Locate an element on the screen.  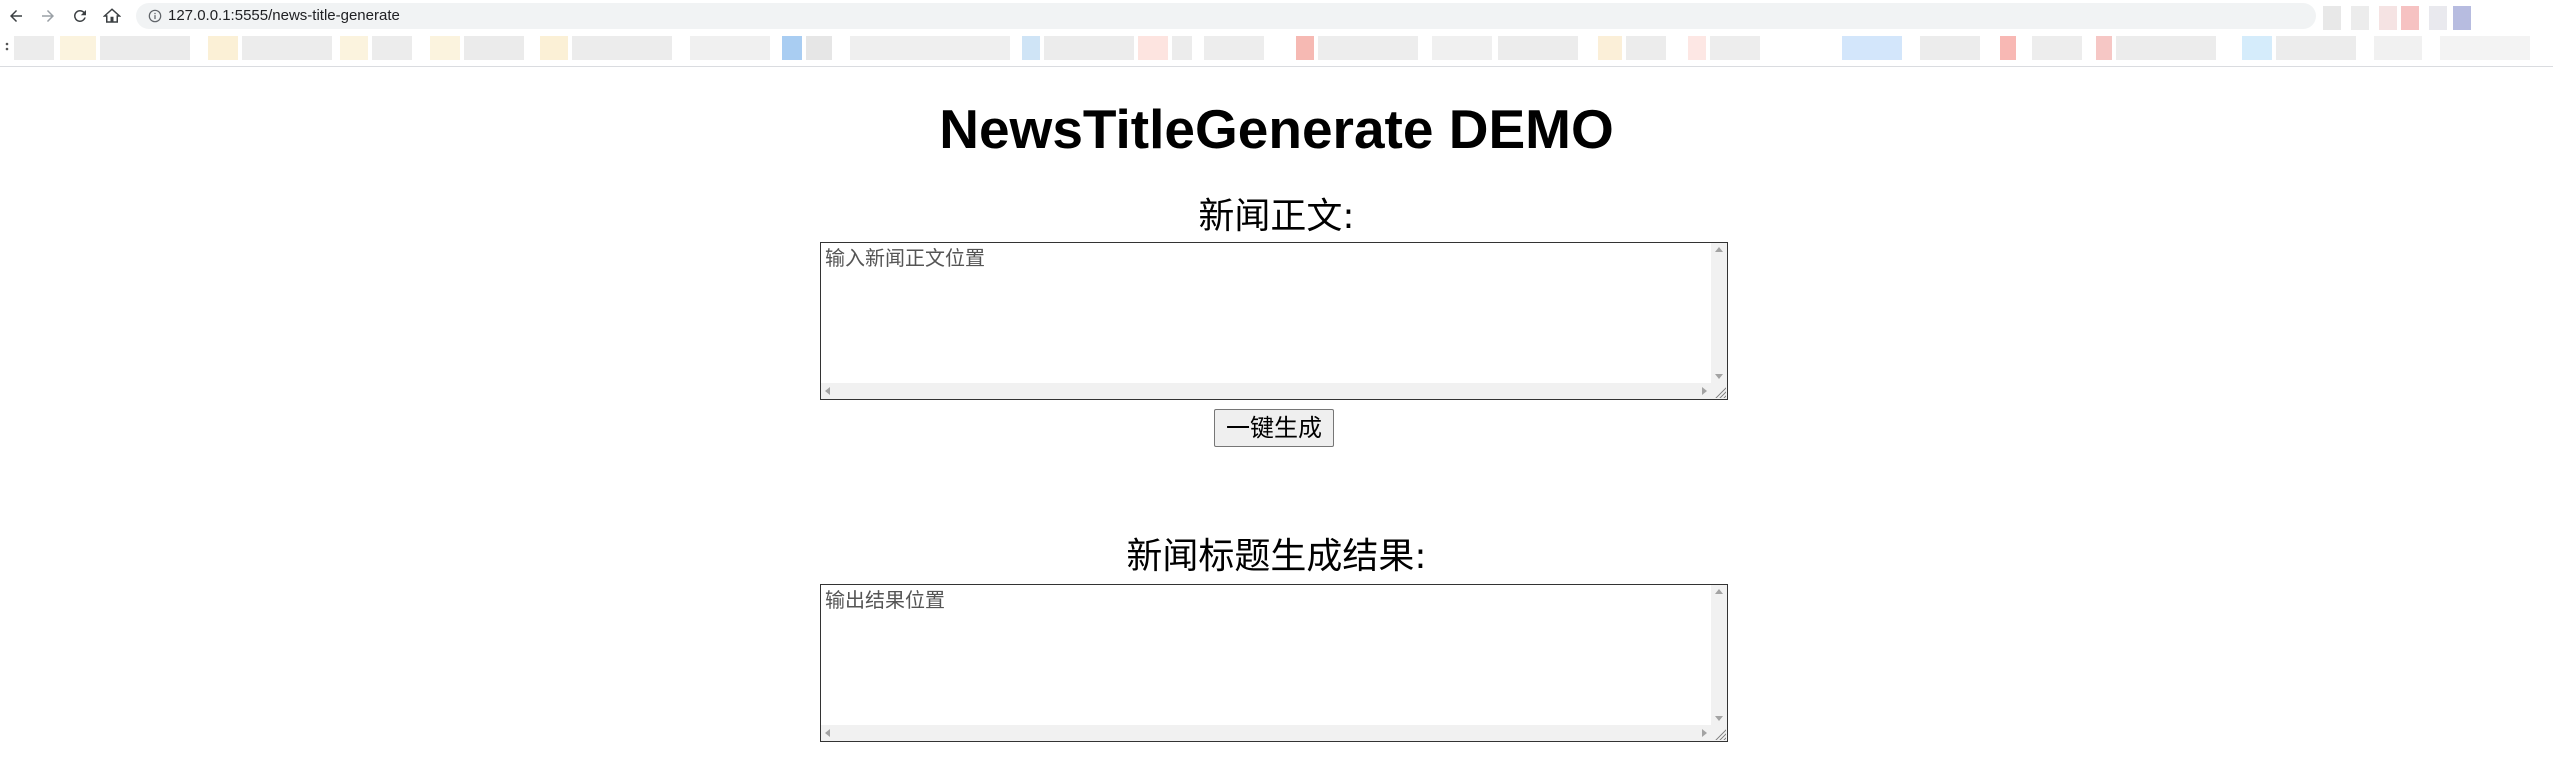
back-button is located at coordinates (16, 16).